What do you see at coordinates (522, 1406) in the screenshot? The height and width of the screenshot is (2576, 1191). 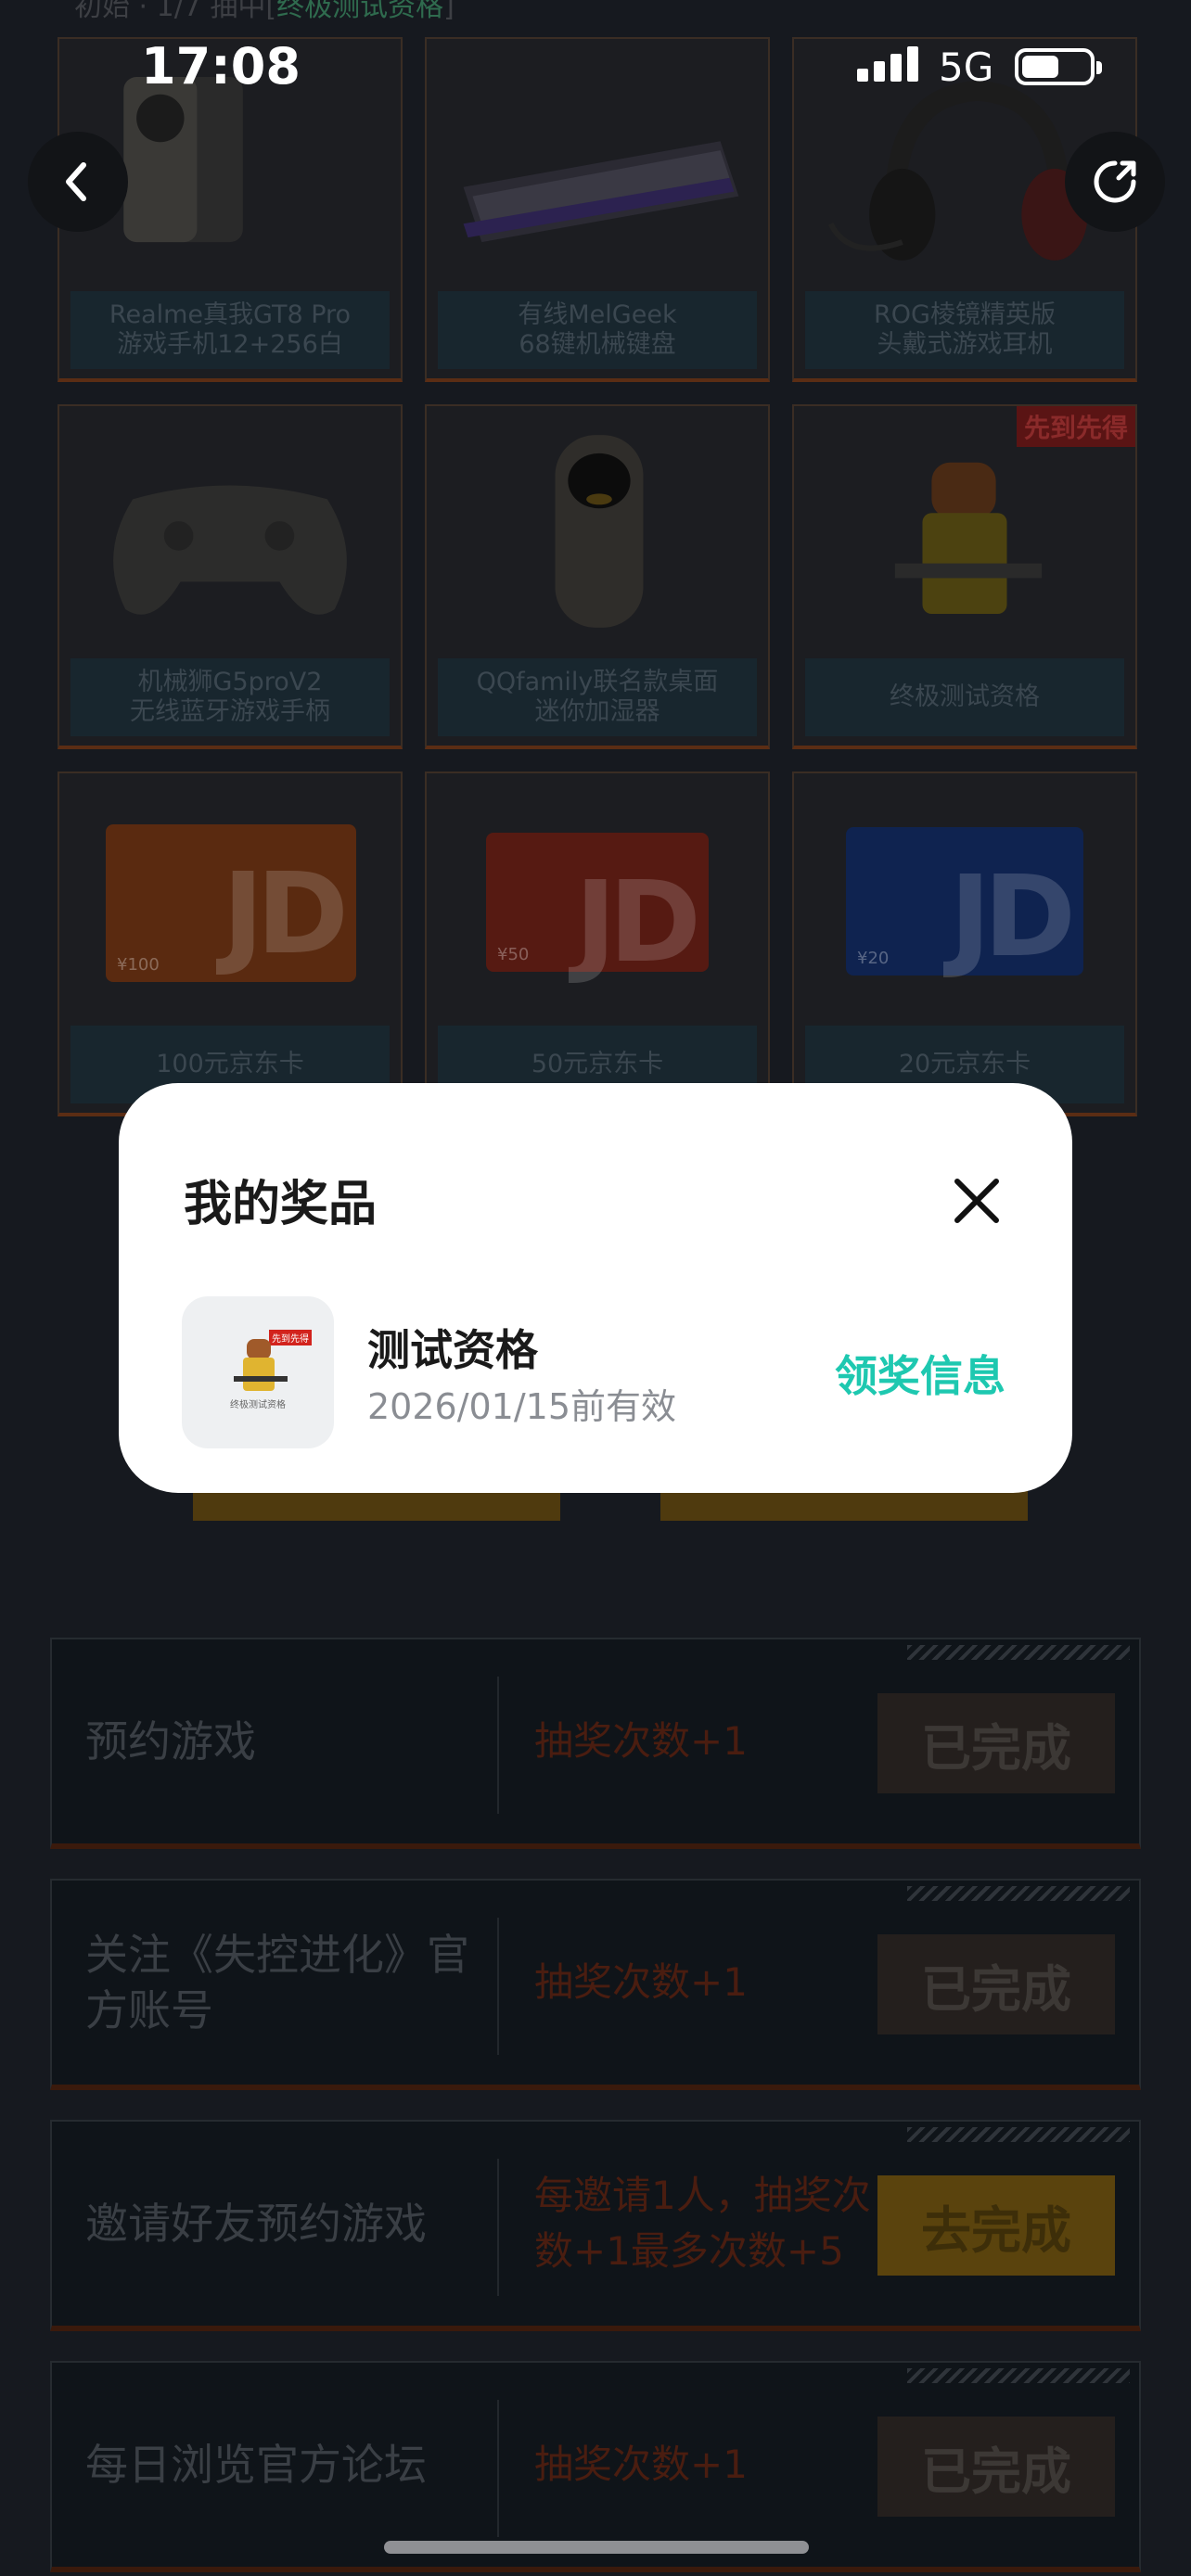 I see `prize-expiry: 2026/01/15前有效` at bounding box center [522, 1406].